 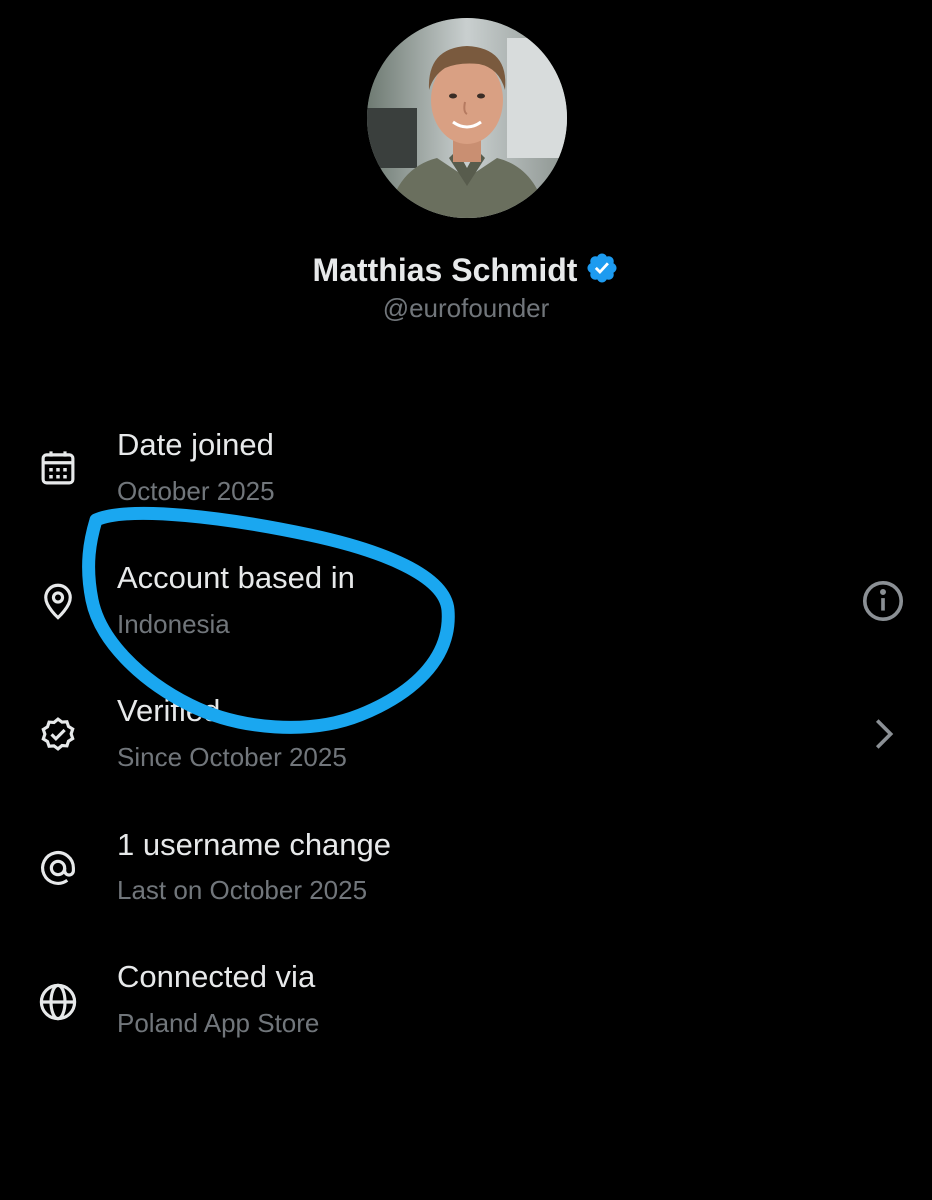 I want to click on profile-name-row: Matthias Schmidt, so click(x=466, y=272).